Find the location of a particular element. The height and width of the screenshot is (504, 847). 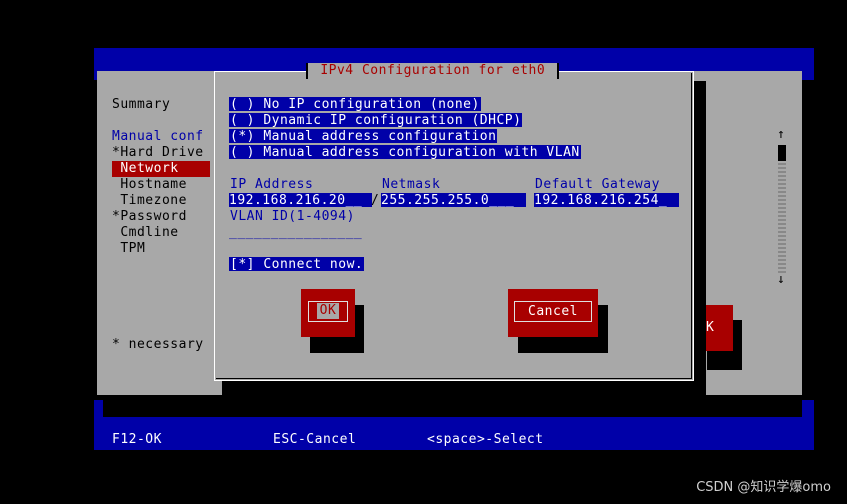

sidebar-item-network: Network is located at coordinates (161, 169).